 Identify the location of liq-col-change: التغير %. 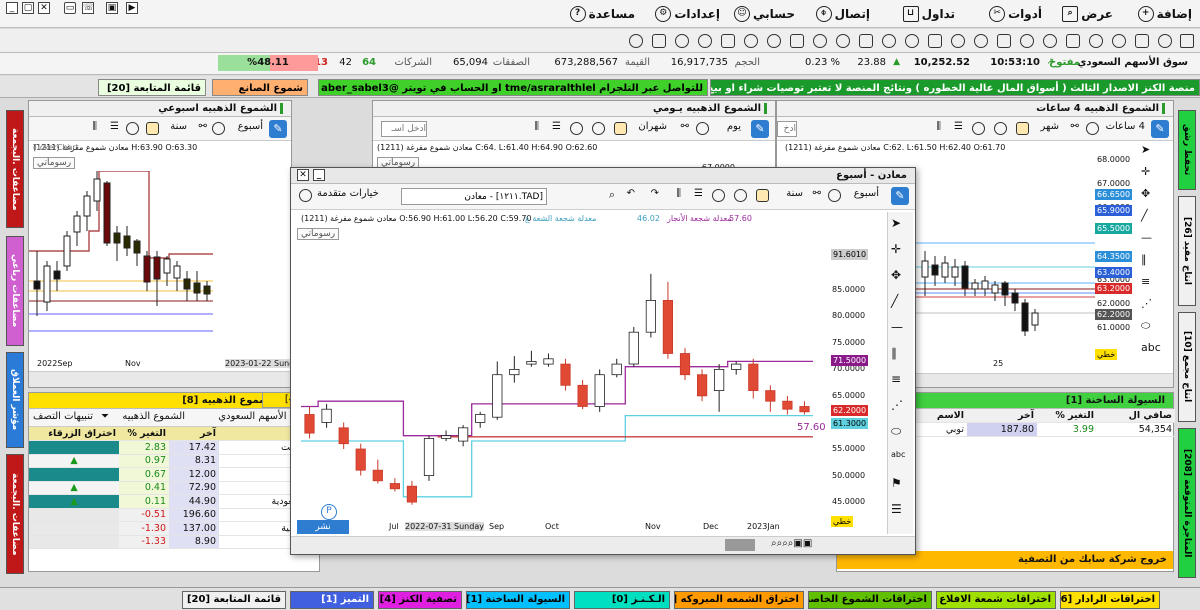
(1067, 416).